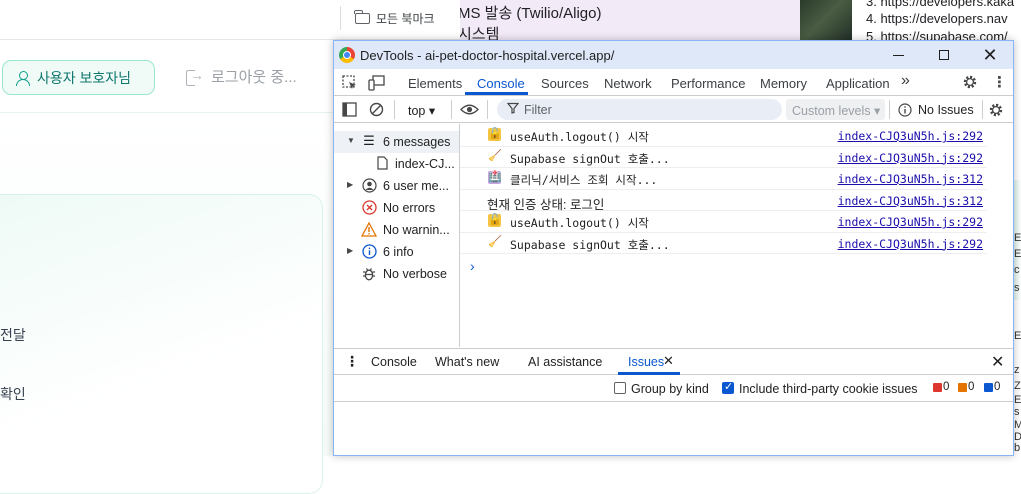 Image resolution: width=1021 pixels, height=494 pixels. What do you see at coordinates (1017, 270) in the screenshot?
I see `background-char: c` at bounding box center [1017, 270].